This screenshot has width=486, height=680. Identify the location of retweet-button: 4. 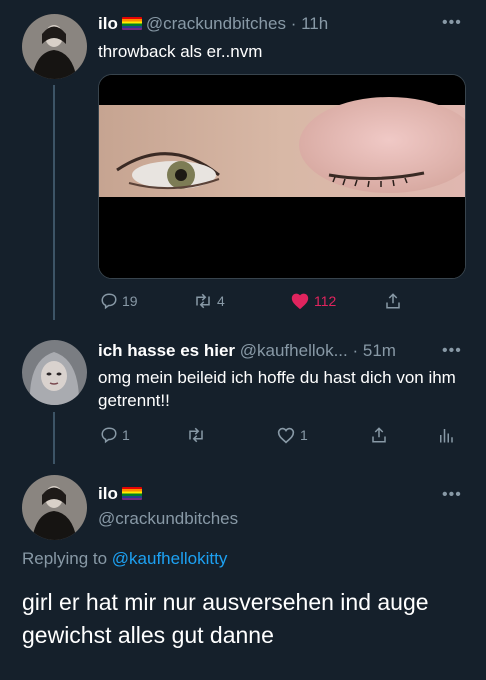
(209, 301).